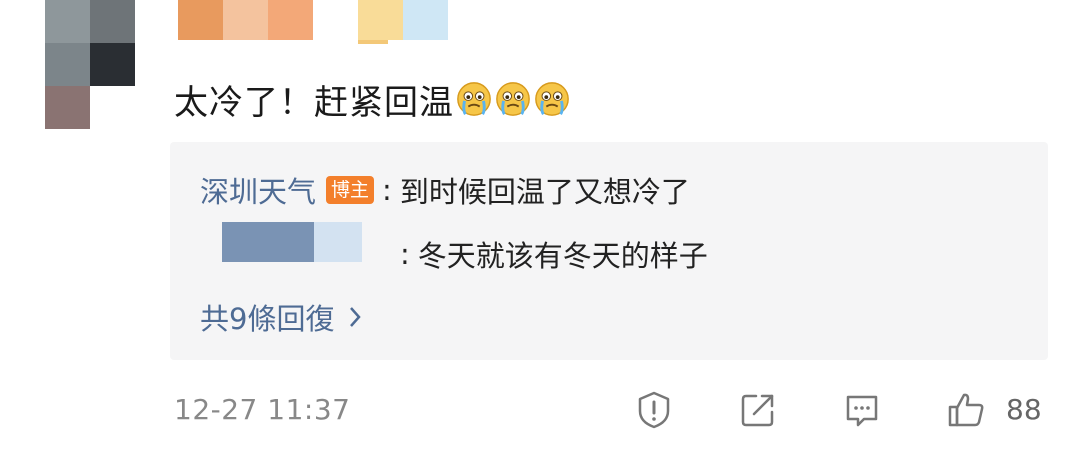  What do you see at coordinates (314, 102) in the screenshot?
I see `comment-body: 太冷了！赶紧回温` at bounding box center [314, 102].